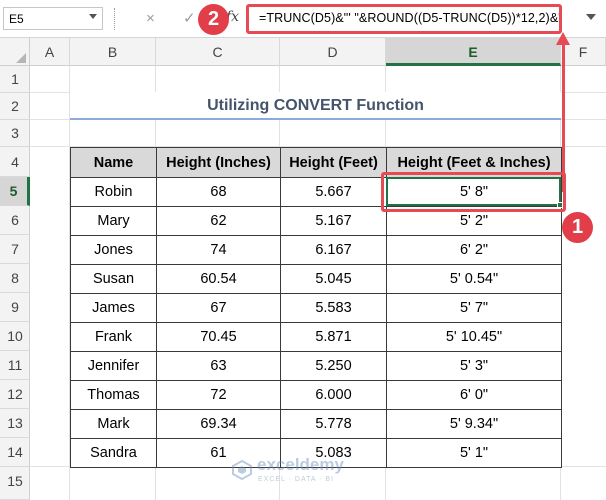  What do you see at coordinates (218, 337) in the screenshot?
I see `cell-inches: 70.45` at bounding box center [218, 337].